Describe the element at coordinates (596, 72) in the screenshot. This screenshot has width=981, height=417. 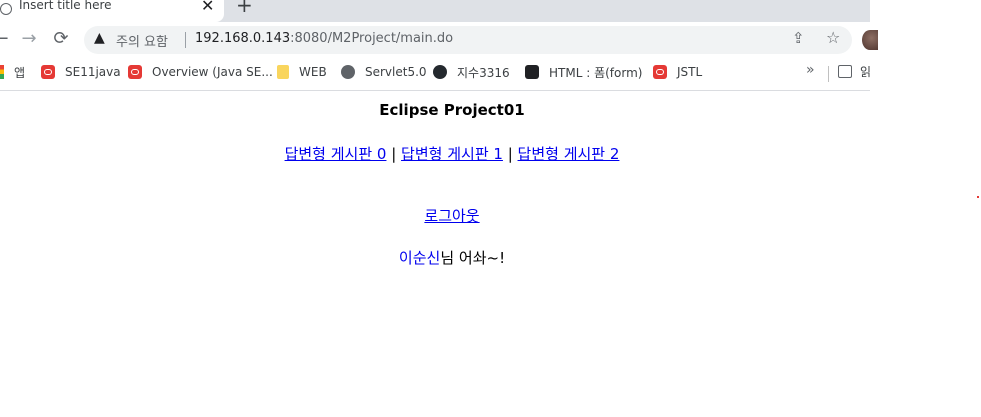
I see `bookmark-label: HTML : 폼(form)` at that location.